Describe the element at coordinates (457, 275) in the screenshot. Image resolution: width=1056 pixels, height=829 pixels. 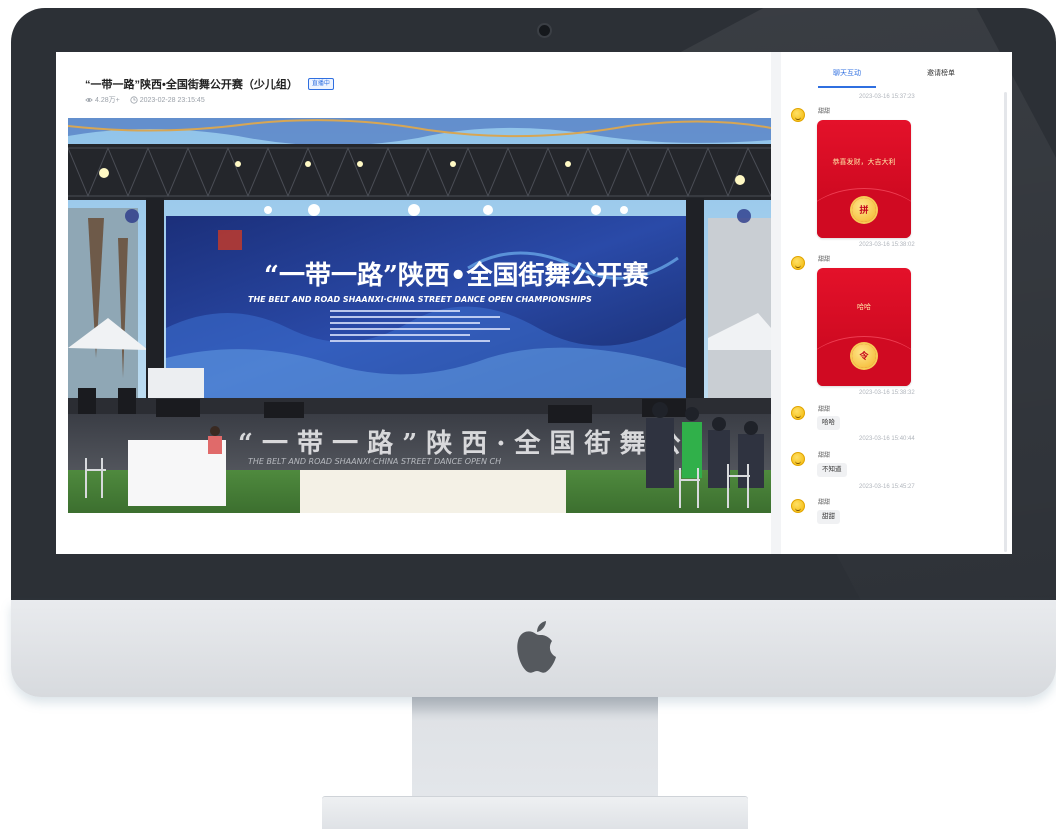
I see `screen-banner-title: “一带一路”陕西•全国街舞公开赛` at that location.